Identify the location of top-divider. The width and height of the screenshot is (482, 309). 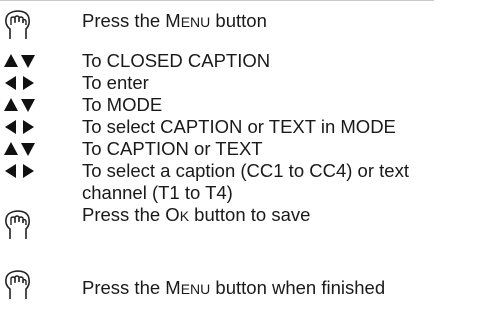
(217, 0).